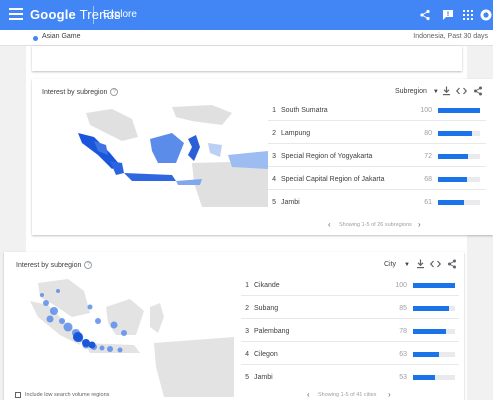 The width and height of the screenshot is (493, 400). What do you see at coordinates (296, 133) in the screenshot?
I see `region-name: Lampung` at bounding box center [296, 133].